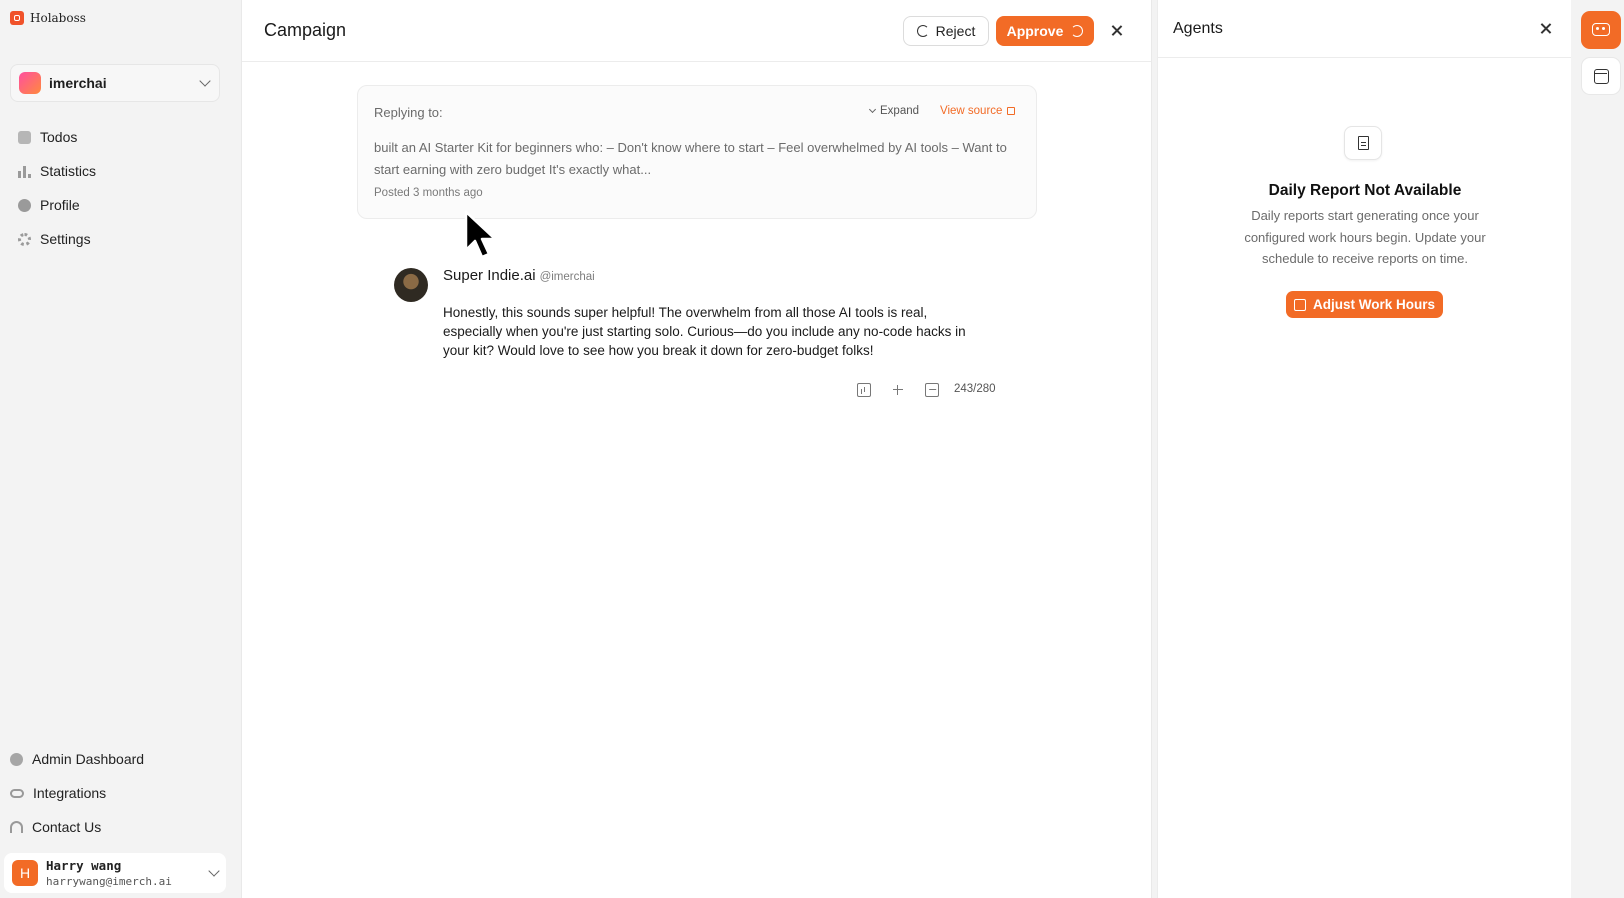 The height and width of the screenshot is (898, 1624). I want to click on approve-button: Approve, so click(1045, 31).